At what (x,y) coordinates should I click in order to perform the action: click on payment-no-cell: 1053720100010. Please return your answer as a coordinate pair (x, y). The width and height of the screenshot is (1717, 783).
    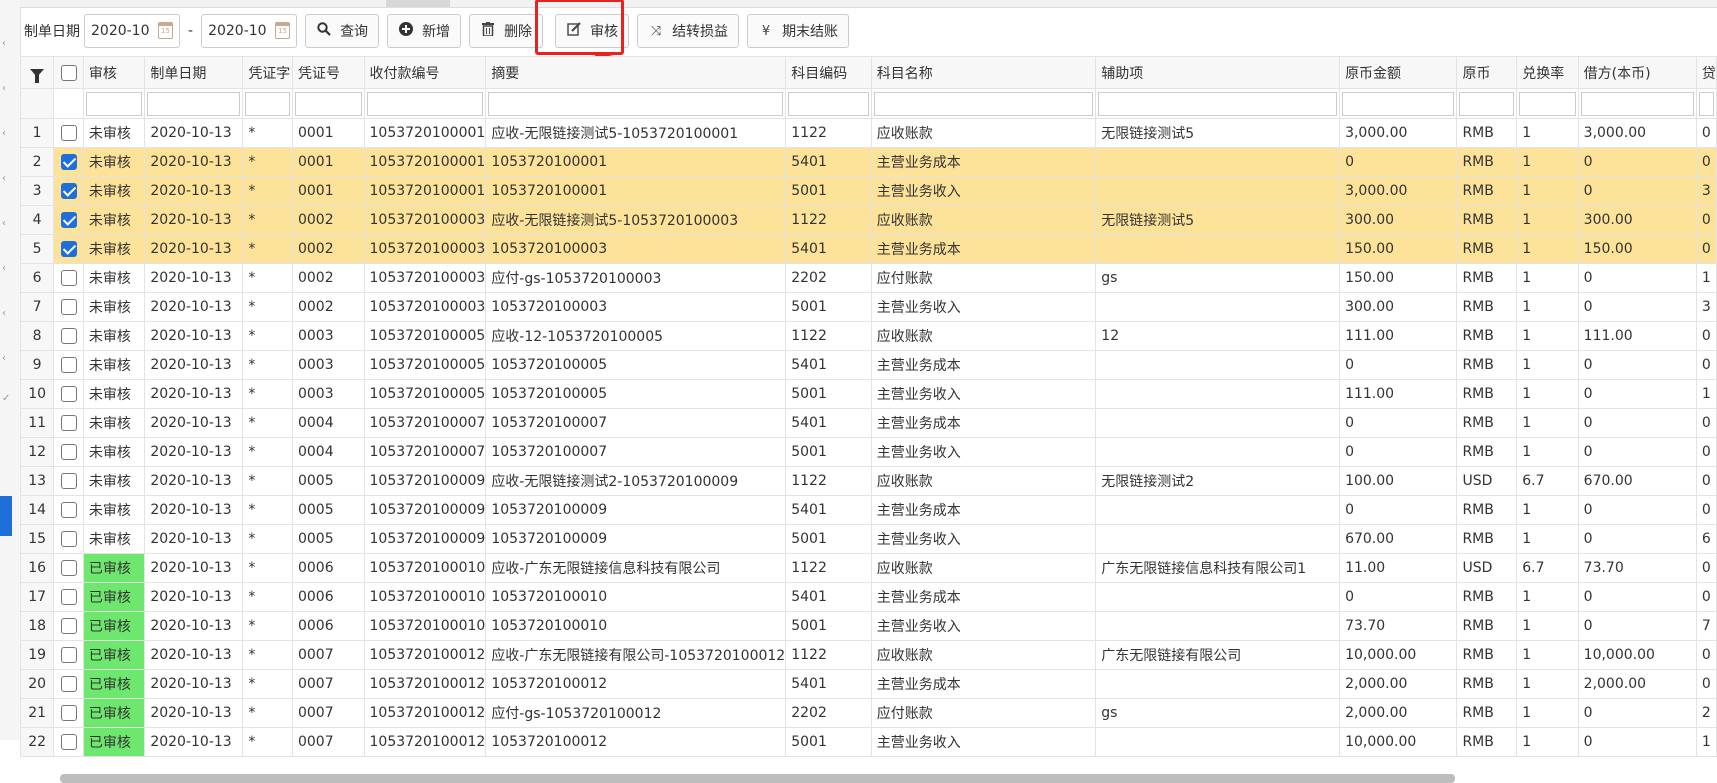
    Looking at the image, I should click on (425, 626).